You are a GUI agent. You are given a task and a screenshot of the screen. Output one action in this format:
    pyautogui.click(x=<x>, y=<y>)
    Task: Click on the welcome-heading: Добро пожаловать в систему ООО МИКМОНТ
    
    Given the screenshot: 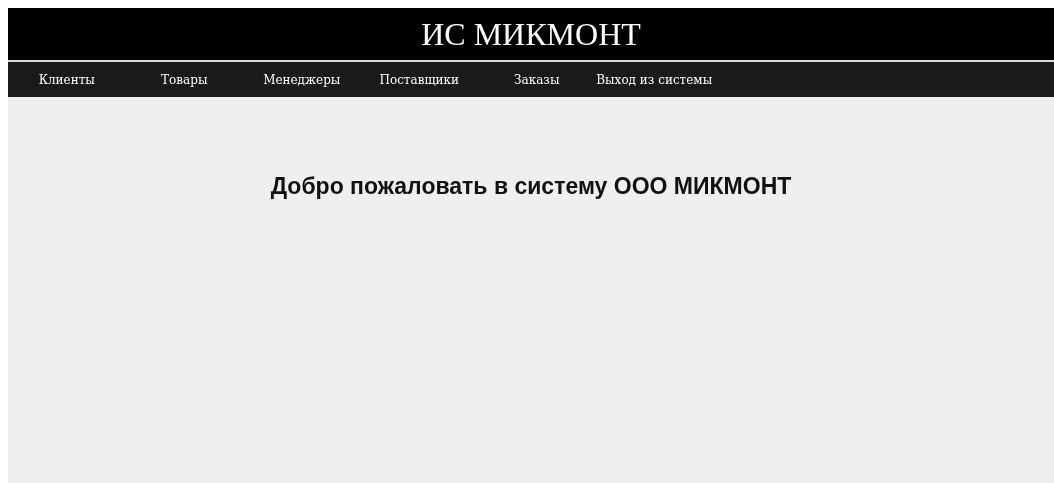 What is the action you would take?
    pyautogui.click(x=531, y=187)
    